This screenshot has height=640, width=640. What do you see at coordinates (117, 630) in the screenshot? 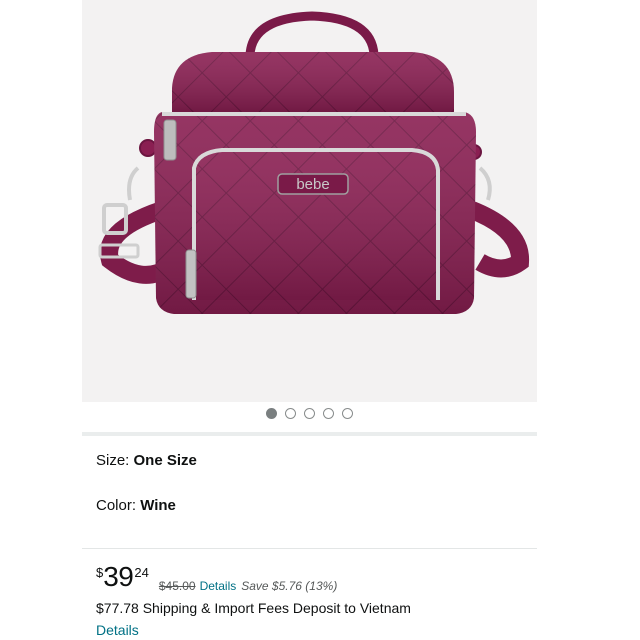
I see `shipping-details-link: Details` at bounding box center [117, 630].